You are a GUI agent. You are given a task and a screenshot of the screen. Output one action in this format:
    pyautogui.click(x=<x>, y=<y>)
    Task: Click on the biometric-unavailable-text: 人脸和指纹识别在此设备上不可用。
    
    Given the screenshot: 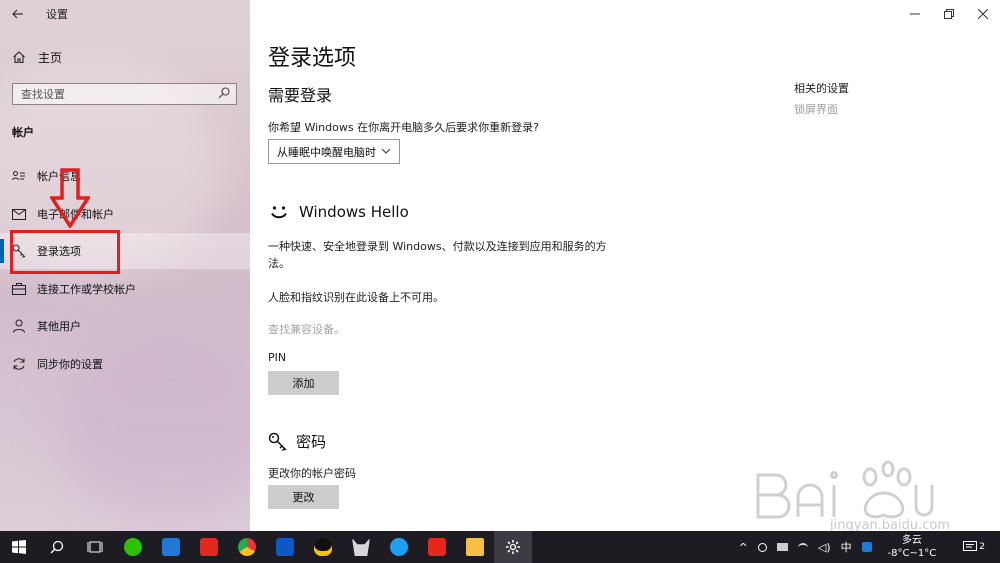 What is the action you would take?
    pyautogui.click(x=356, y=297)
    